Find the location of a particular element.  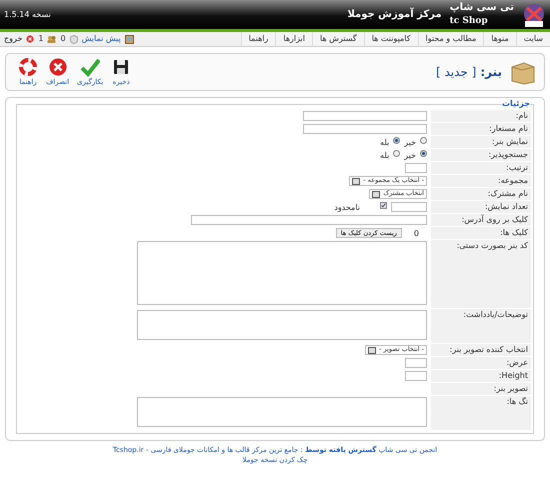

field-label: توضیحات/یادداشت: is located at coordinates (495, 314).